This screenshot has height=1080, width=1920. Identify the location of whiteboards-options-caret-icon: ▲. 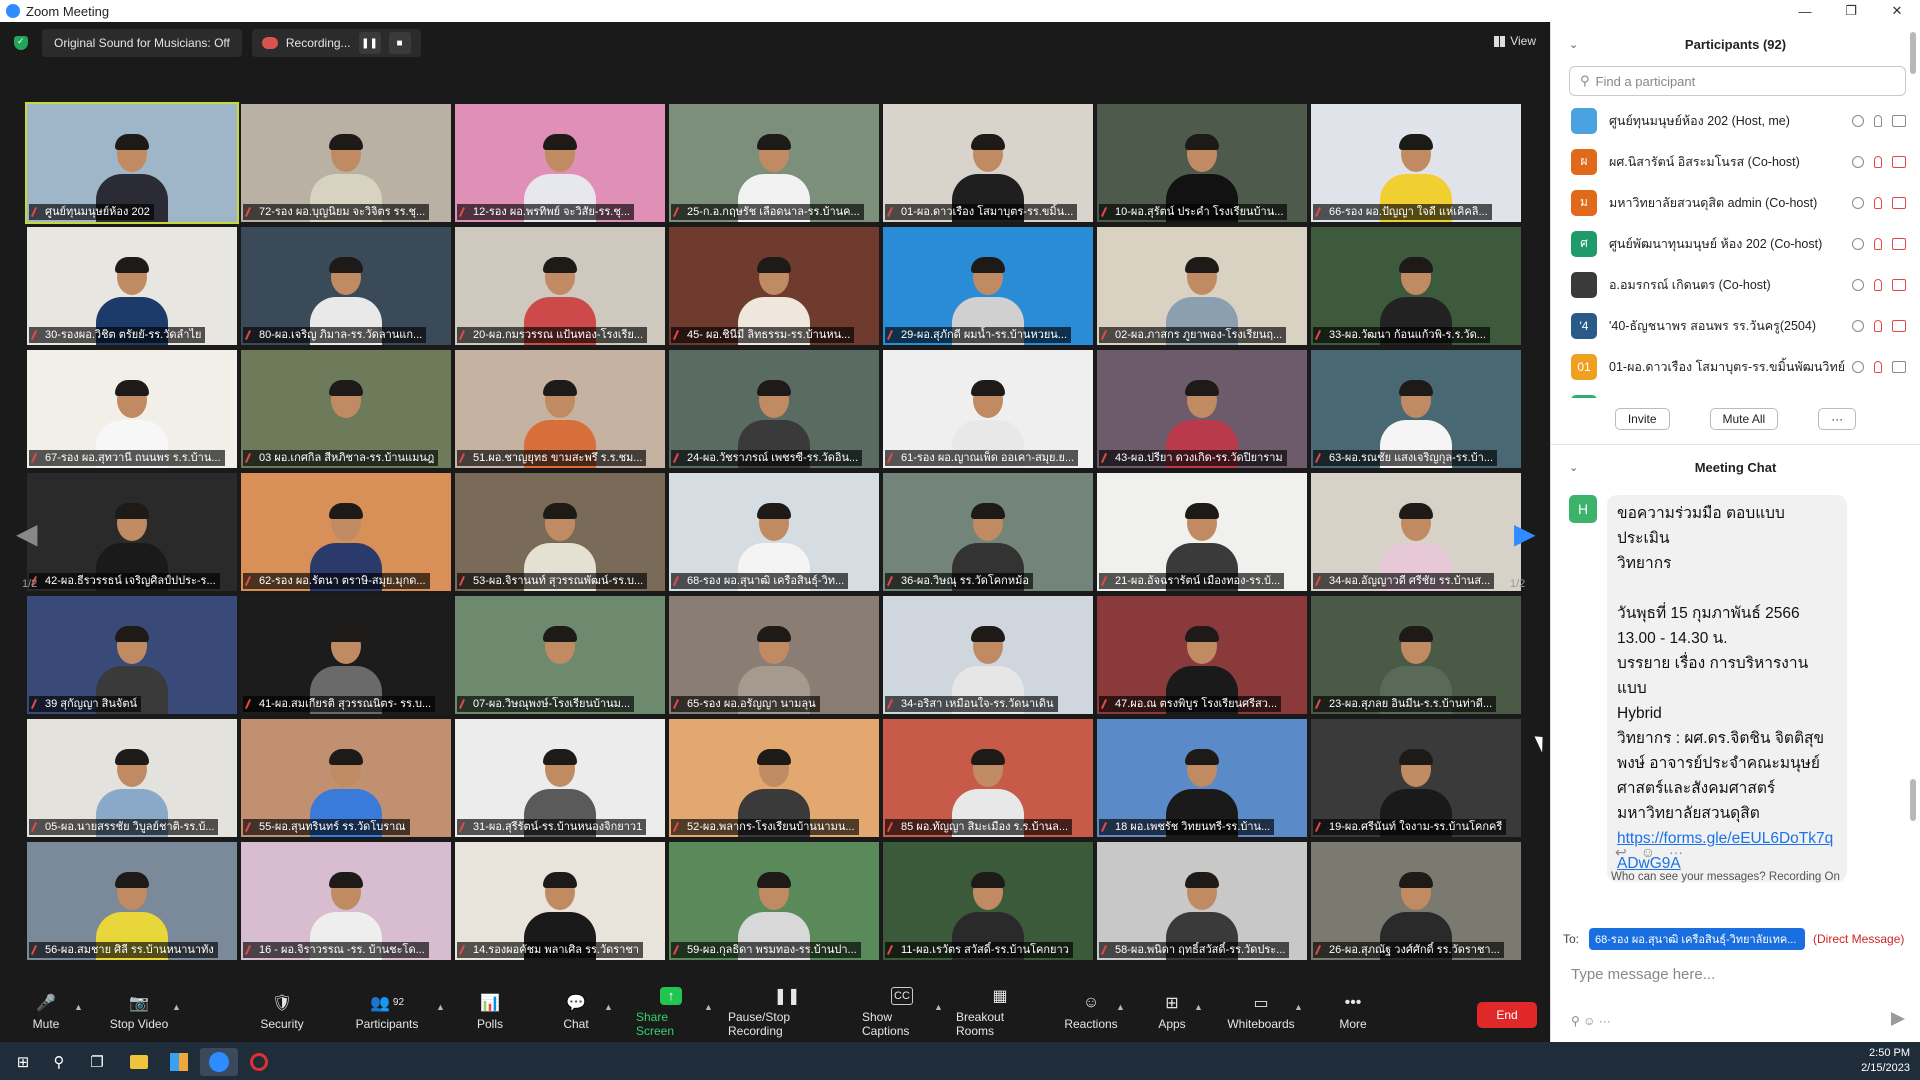
(1298, 1007).